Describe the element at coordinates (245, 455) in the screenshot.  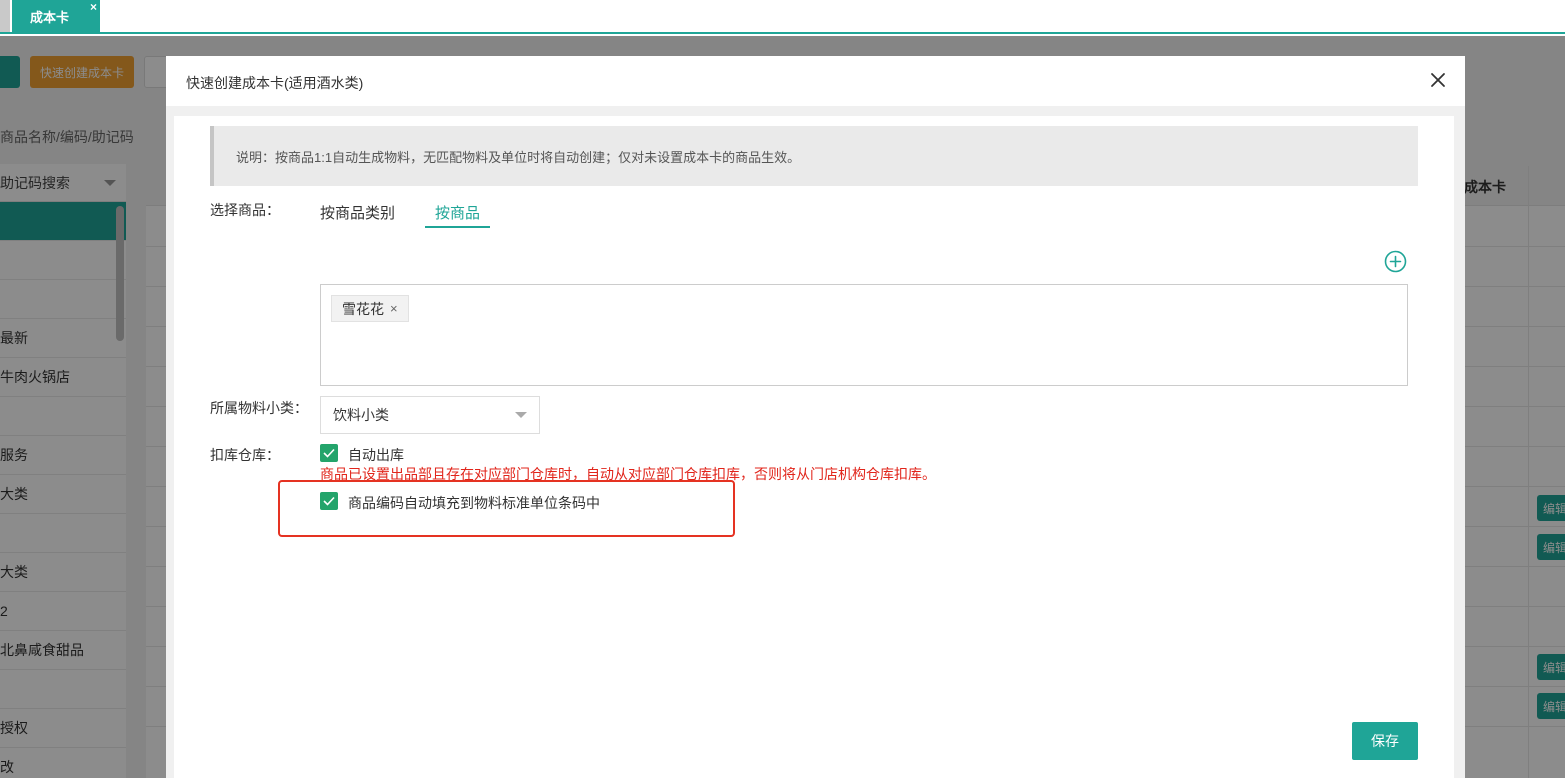
I see `warehouse-label: 扣库仓库：` at that location.